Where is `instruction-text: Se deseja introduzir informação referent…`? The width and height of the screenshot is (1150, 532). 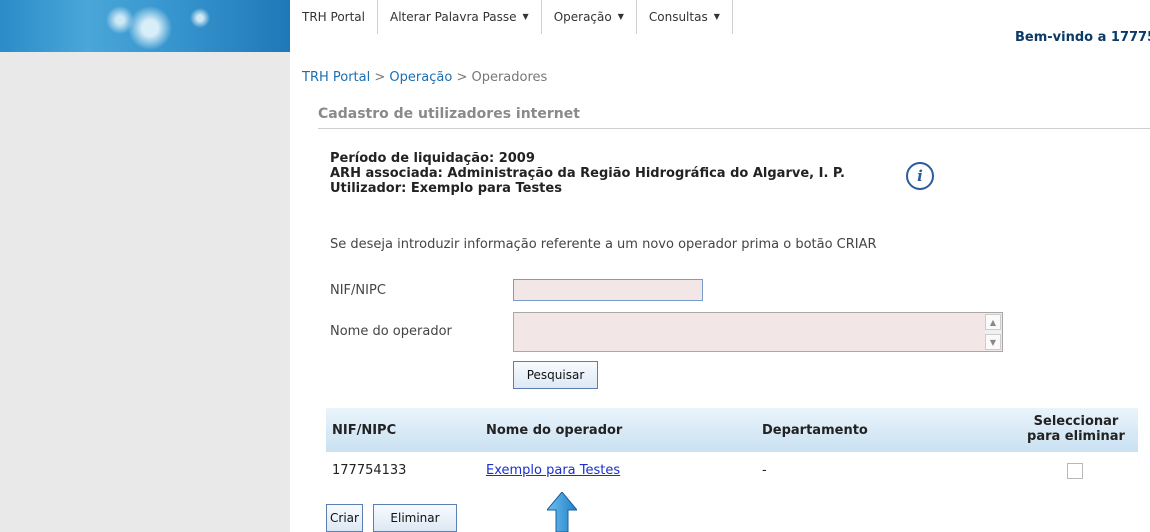
instruction-text: Se deseja introduzir informação referent… is located at coordinates (603, 244).